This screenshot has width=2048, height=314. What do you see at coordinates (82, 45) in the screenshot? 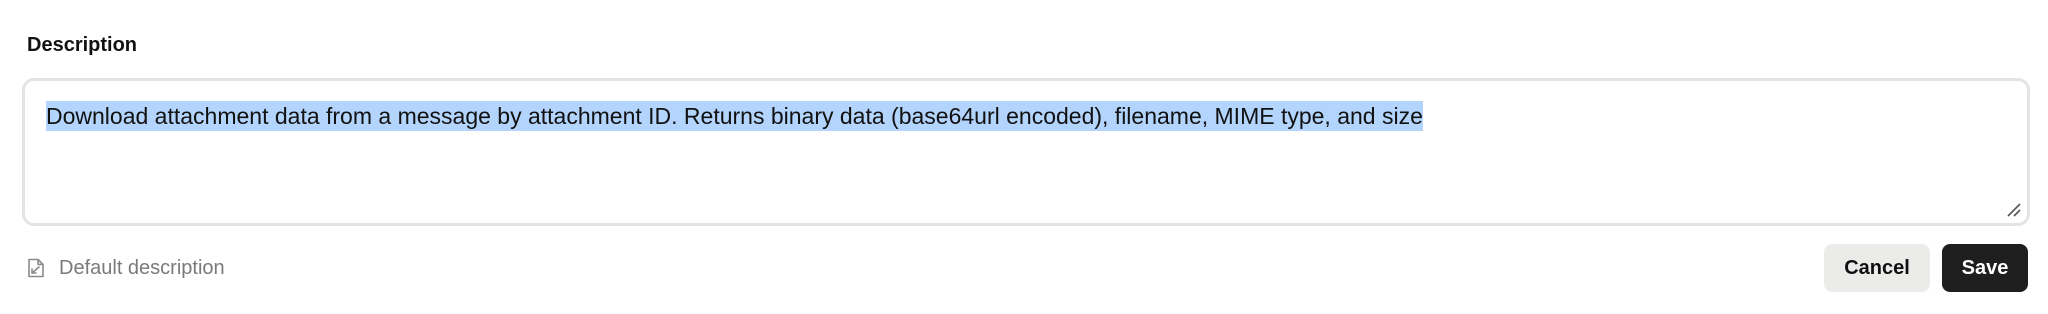
I see `description-label: Description` at bounding box center [82, 45].